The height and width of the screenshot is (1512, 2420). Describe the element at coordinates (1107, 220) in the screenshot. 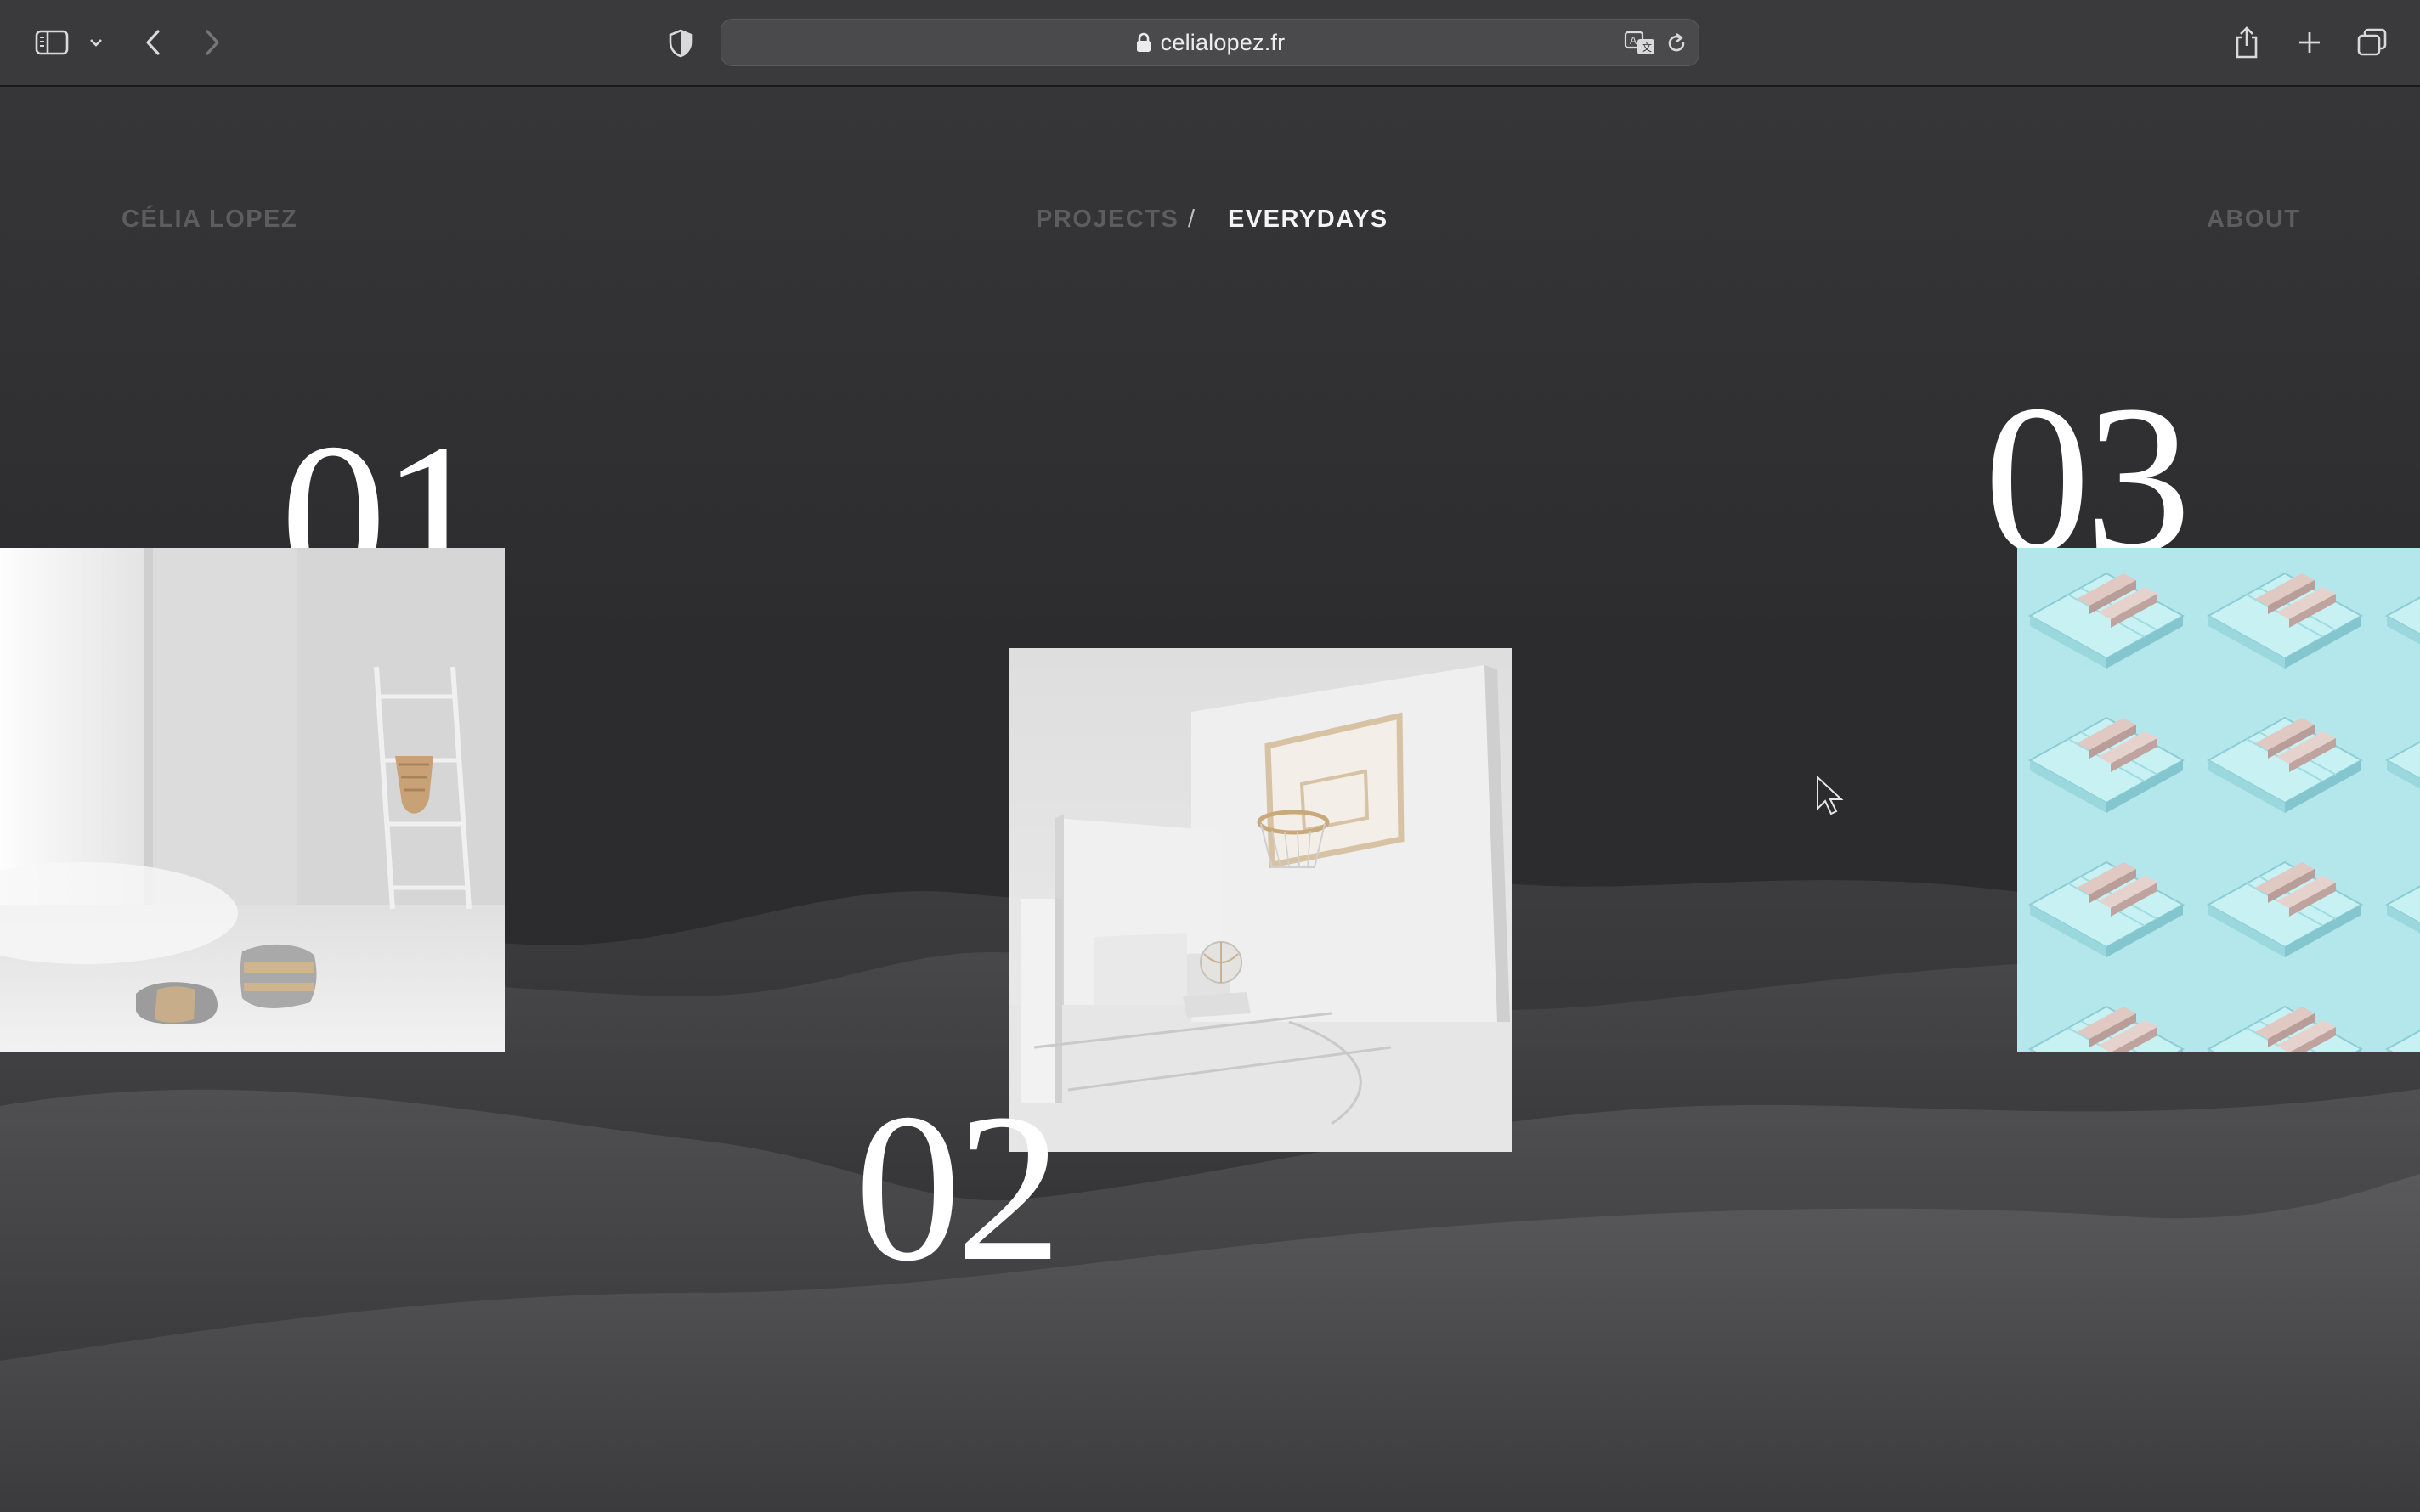

I see `nav-projects: PROJECTS` at that location.